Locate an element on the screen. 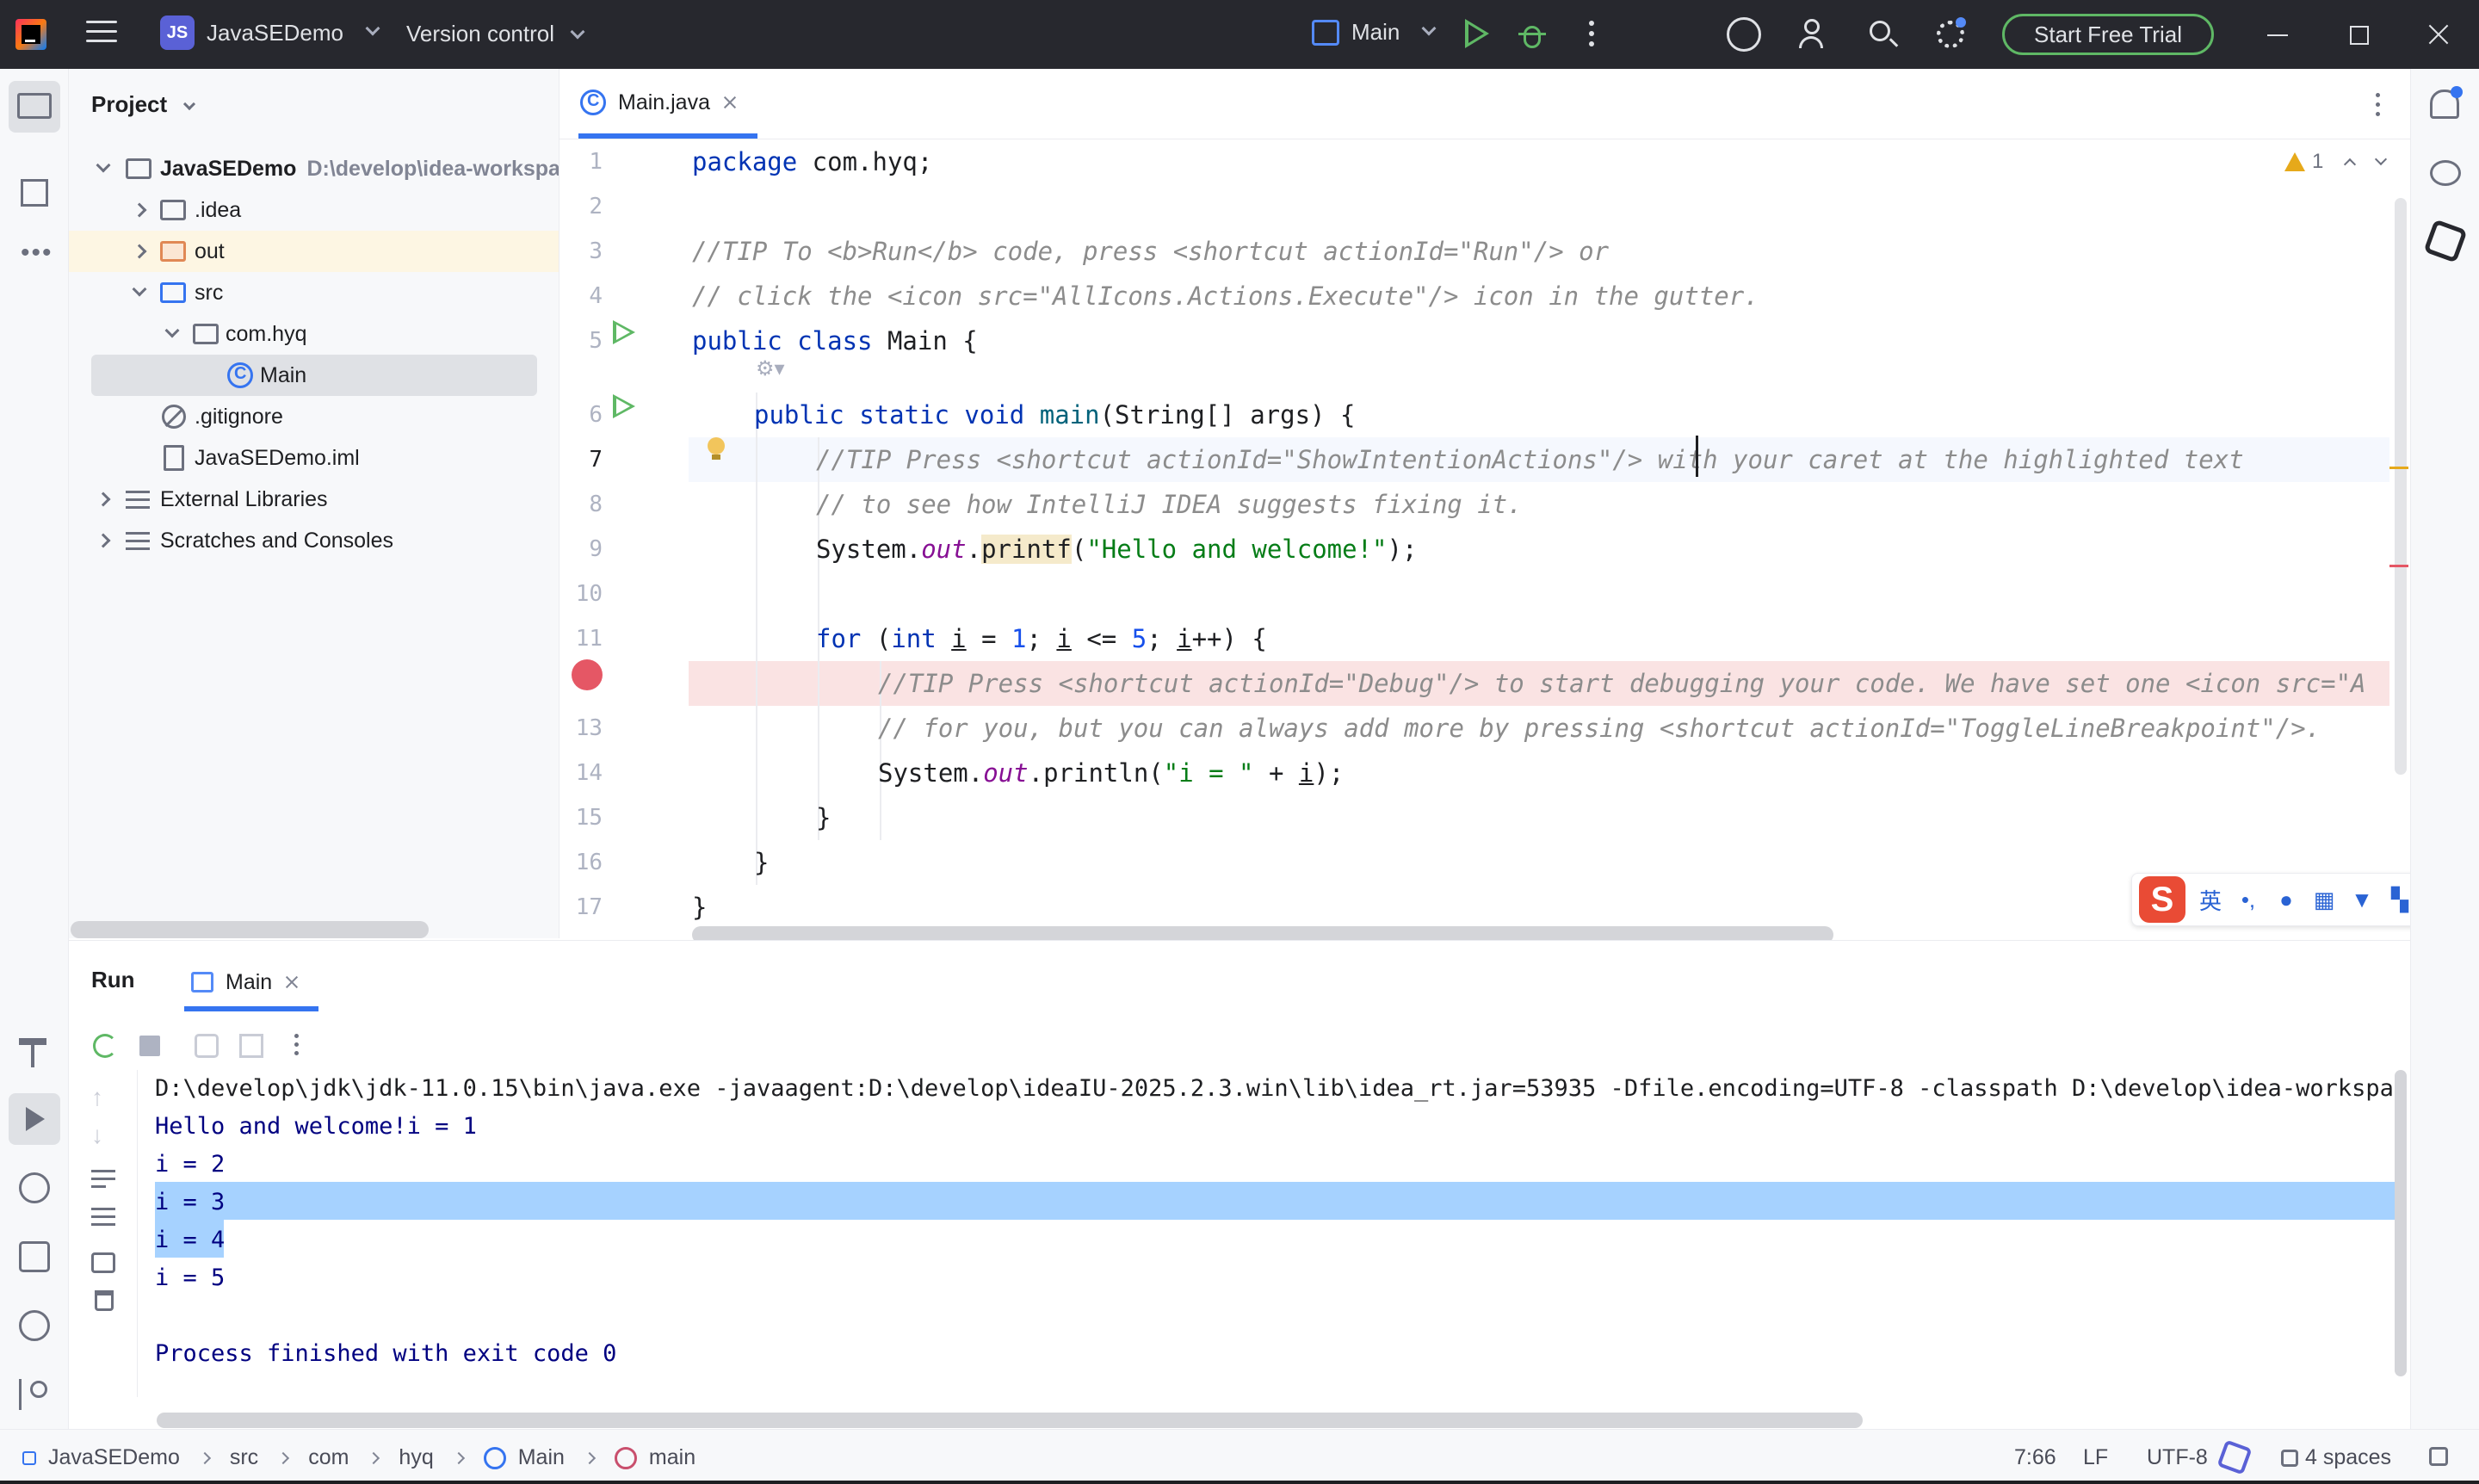 The height and width of the screenshot is (1484, 2479). tree-item-iml: JavaSEDemo.iml is located at coordinates (314, 458).